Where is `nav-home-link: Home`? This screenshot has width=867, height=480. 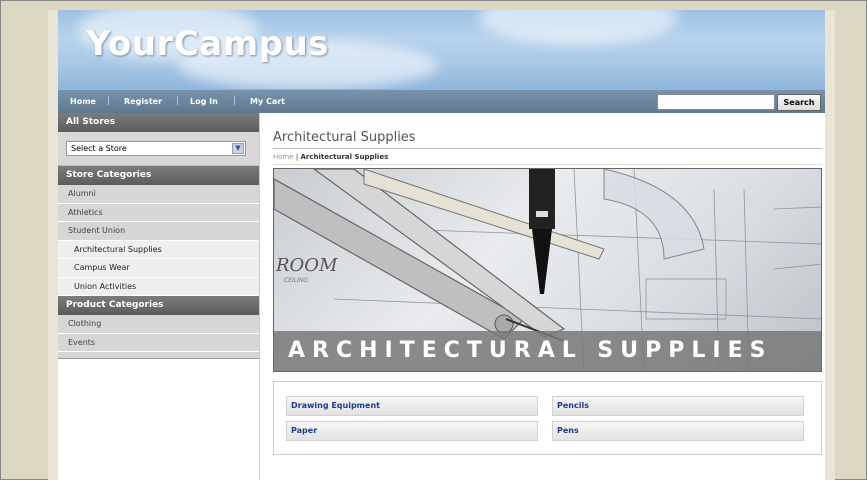
nav-home-link: Home is located at coordinates (83, 101).